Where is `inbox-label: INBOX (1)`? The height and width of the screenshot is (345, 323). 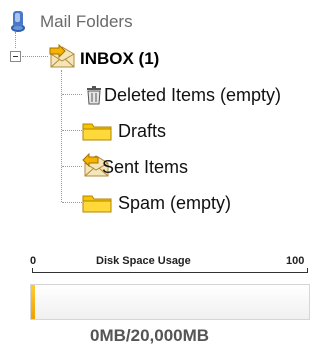
inbox-label: INBOX (1) is located at coordinates (120, 58).